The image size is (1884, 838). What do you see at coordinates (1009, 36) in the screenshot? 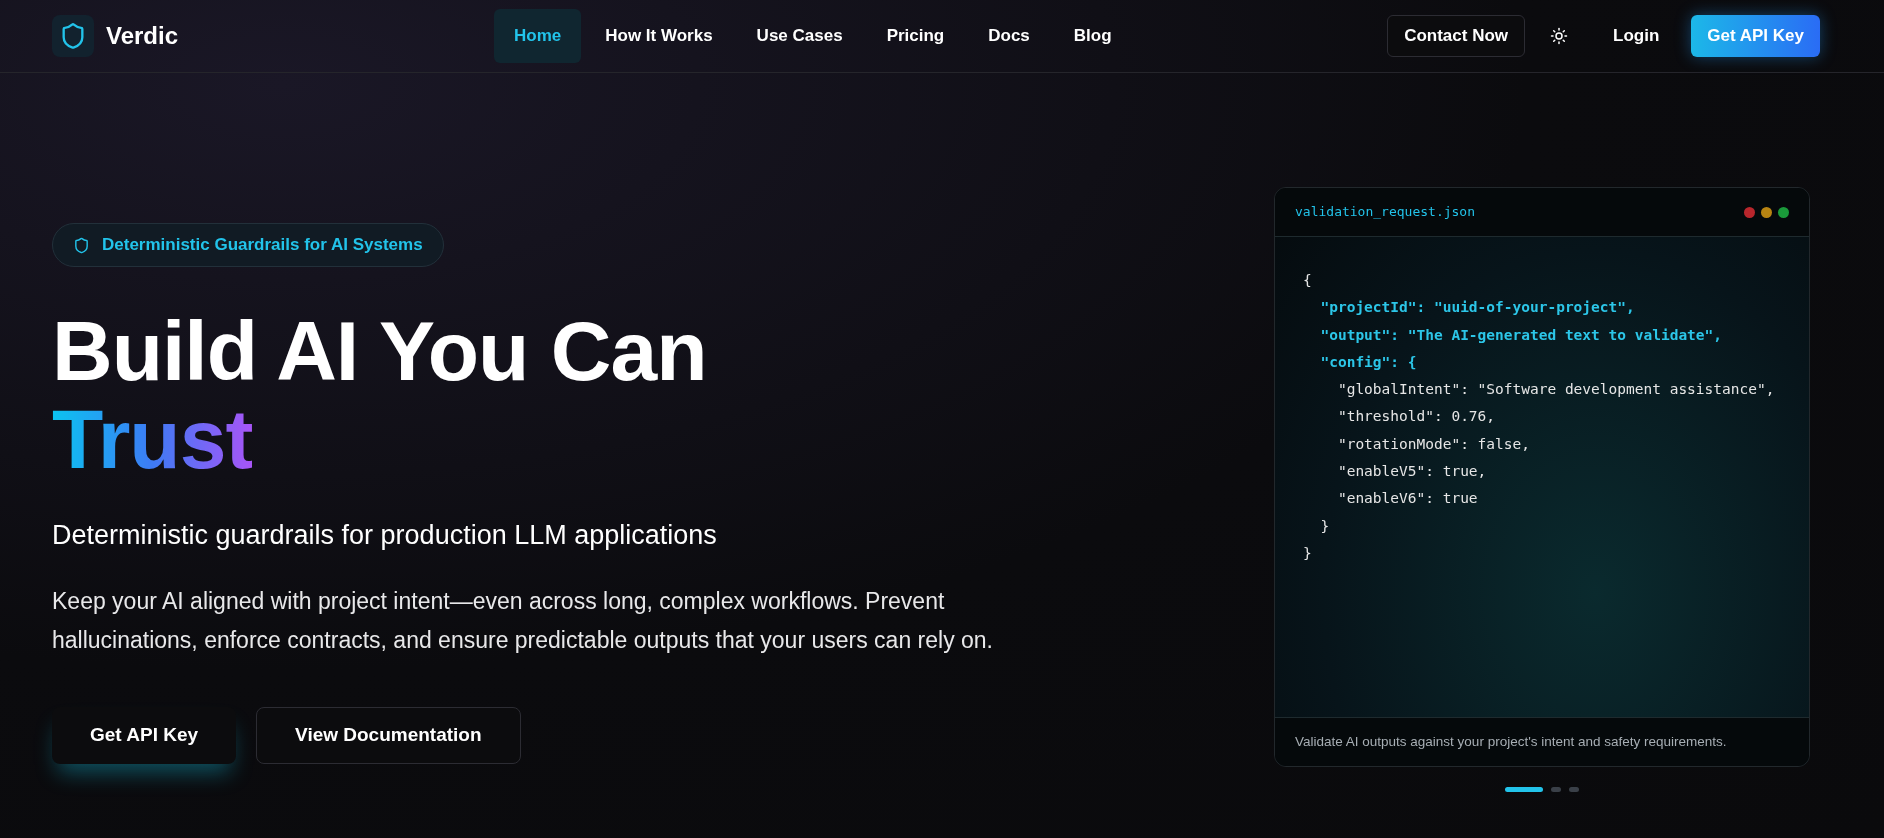
I see `nav-link: Docs` at bounding box center [1009, 36].